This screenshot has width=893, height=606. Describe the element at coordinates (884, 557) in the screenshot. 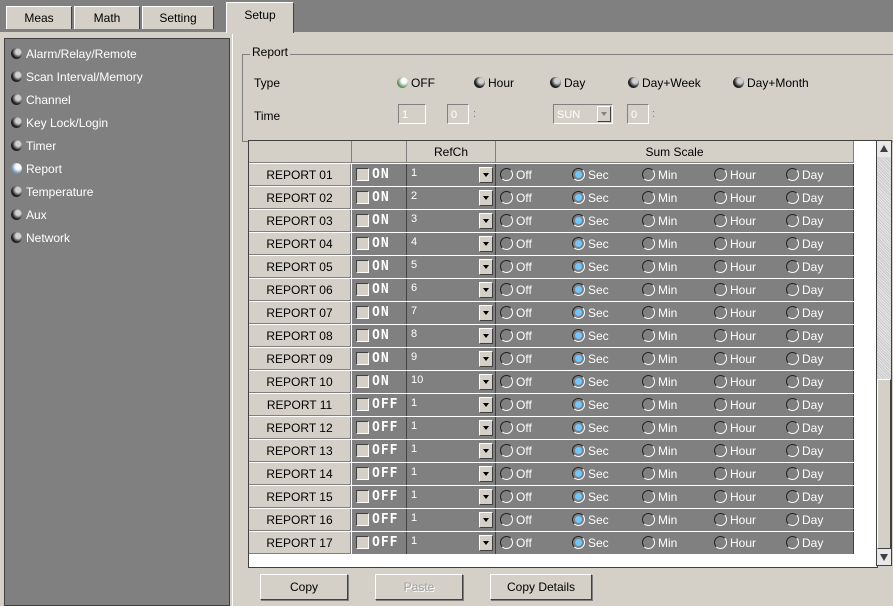

I see `scroll-down-icon` at that location.